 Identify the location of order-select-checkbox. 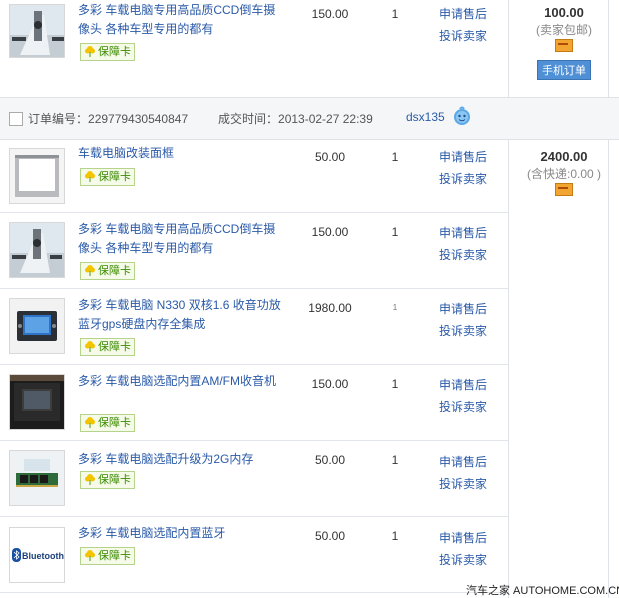
(16, 119).